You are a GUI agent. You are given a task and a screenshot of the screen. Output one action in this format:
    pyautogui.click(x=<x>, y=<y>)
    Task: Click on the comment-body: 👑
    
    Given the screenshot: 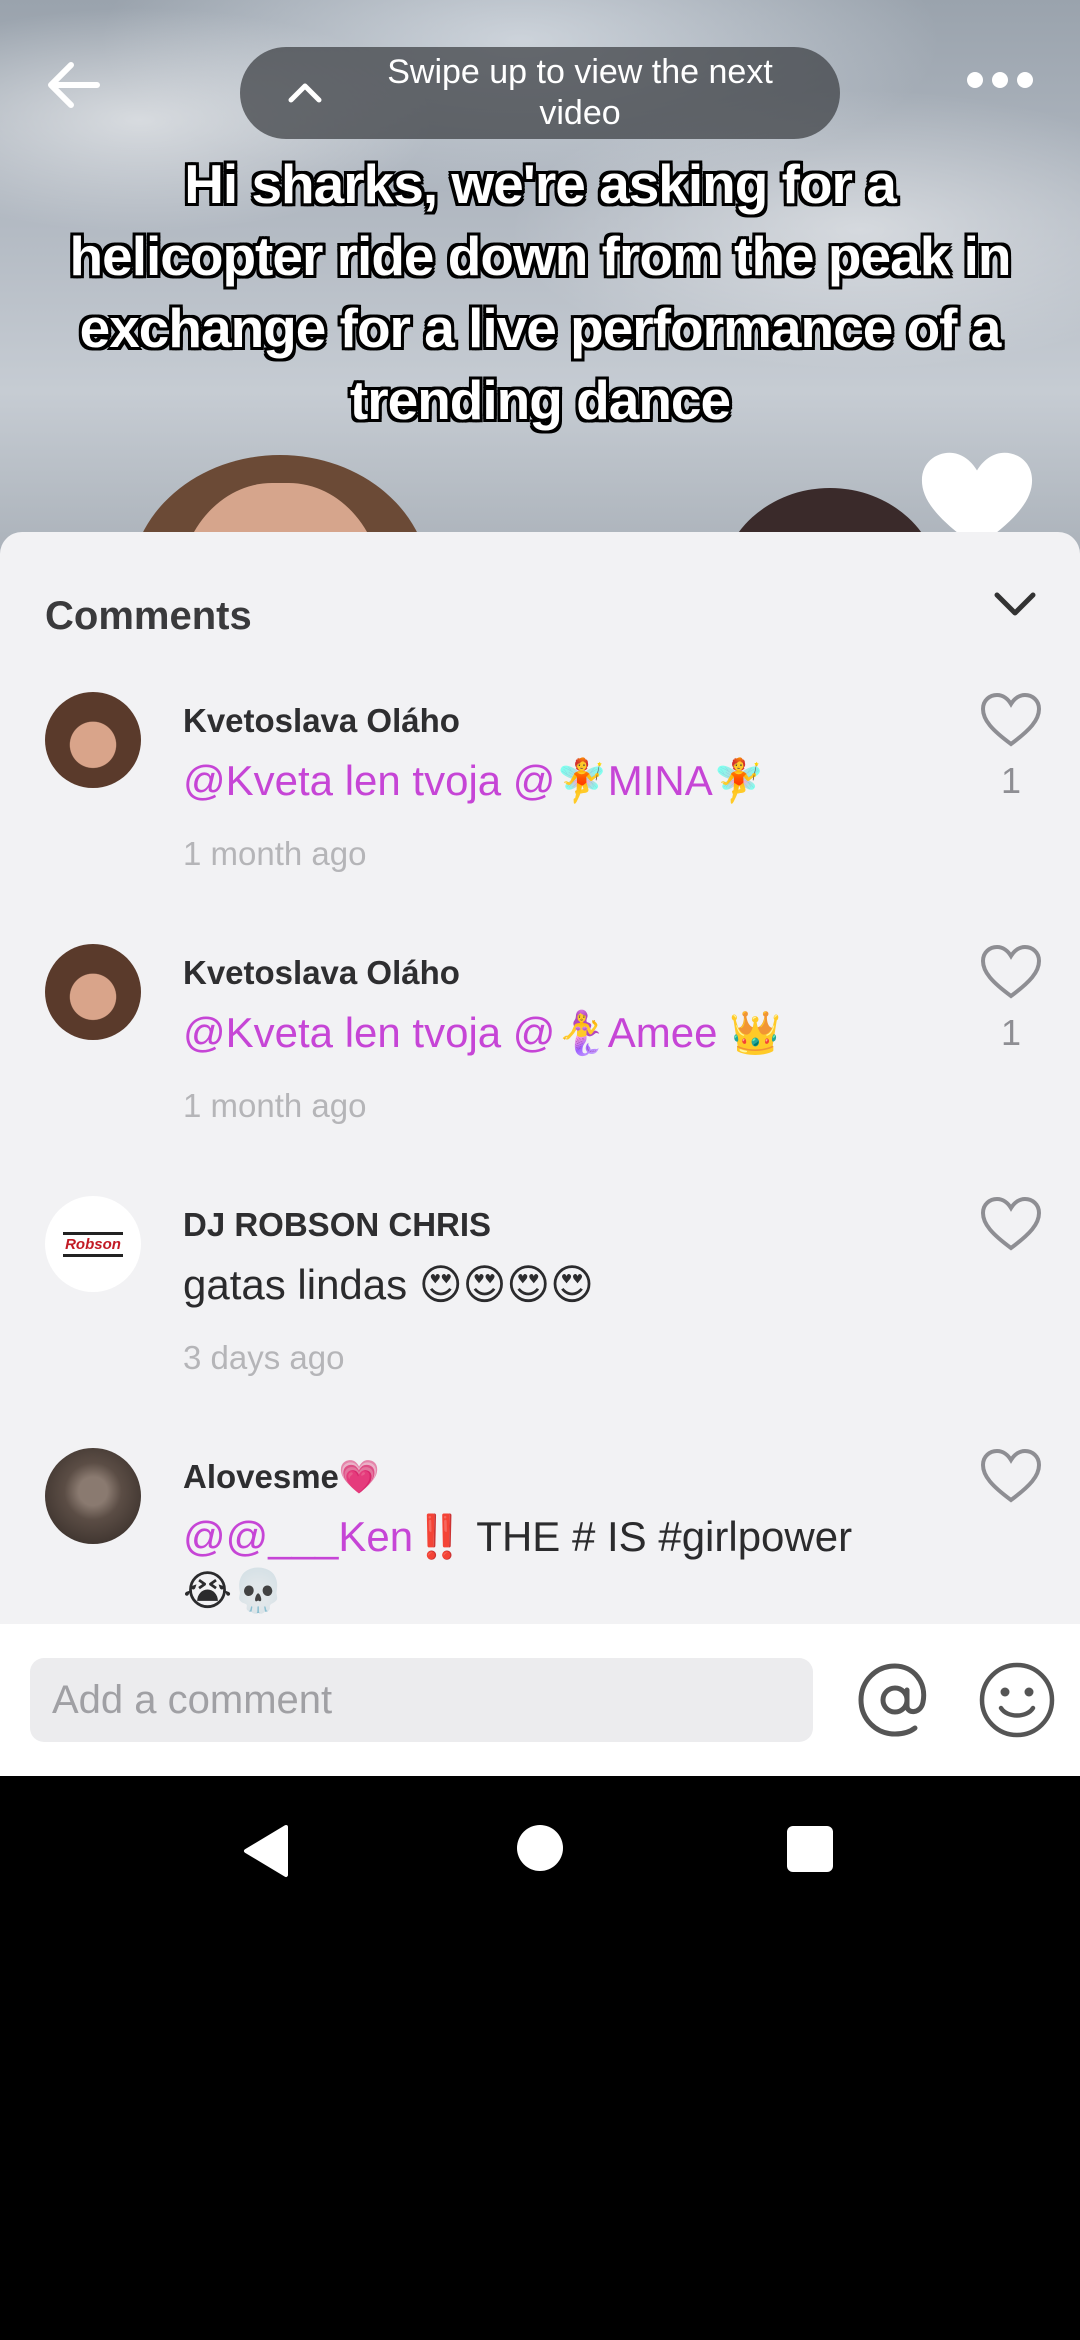 What is the action you would take?
    pyautogui.click(x=755, y=1032)
    